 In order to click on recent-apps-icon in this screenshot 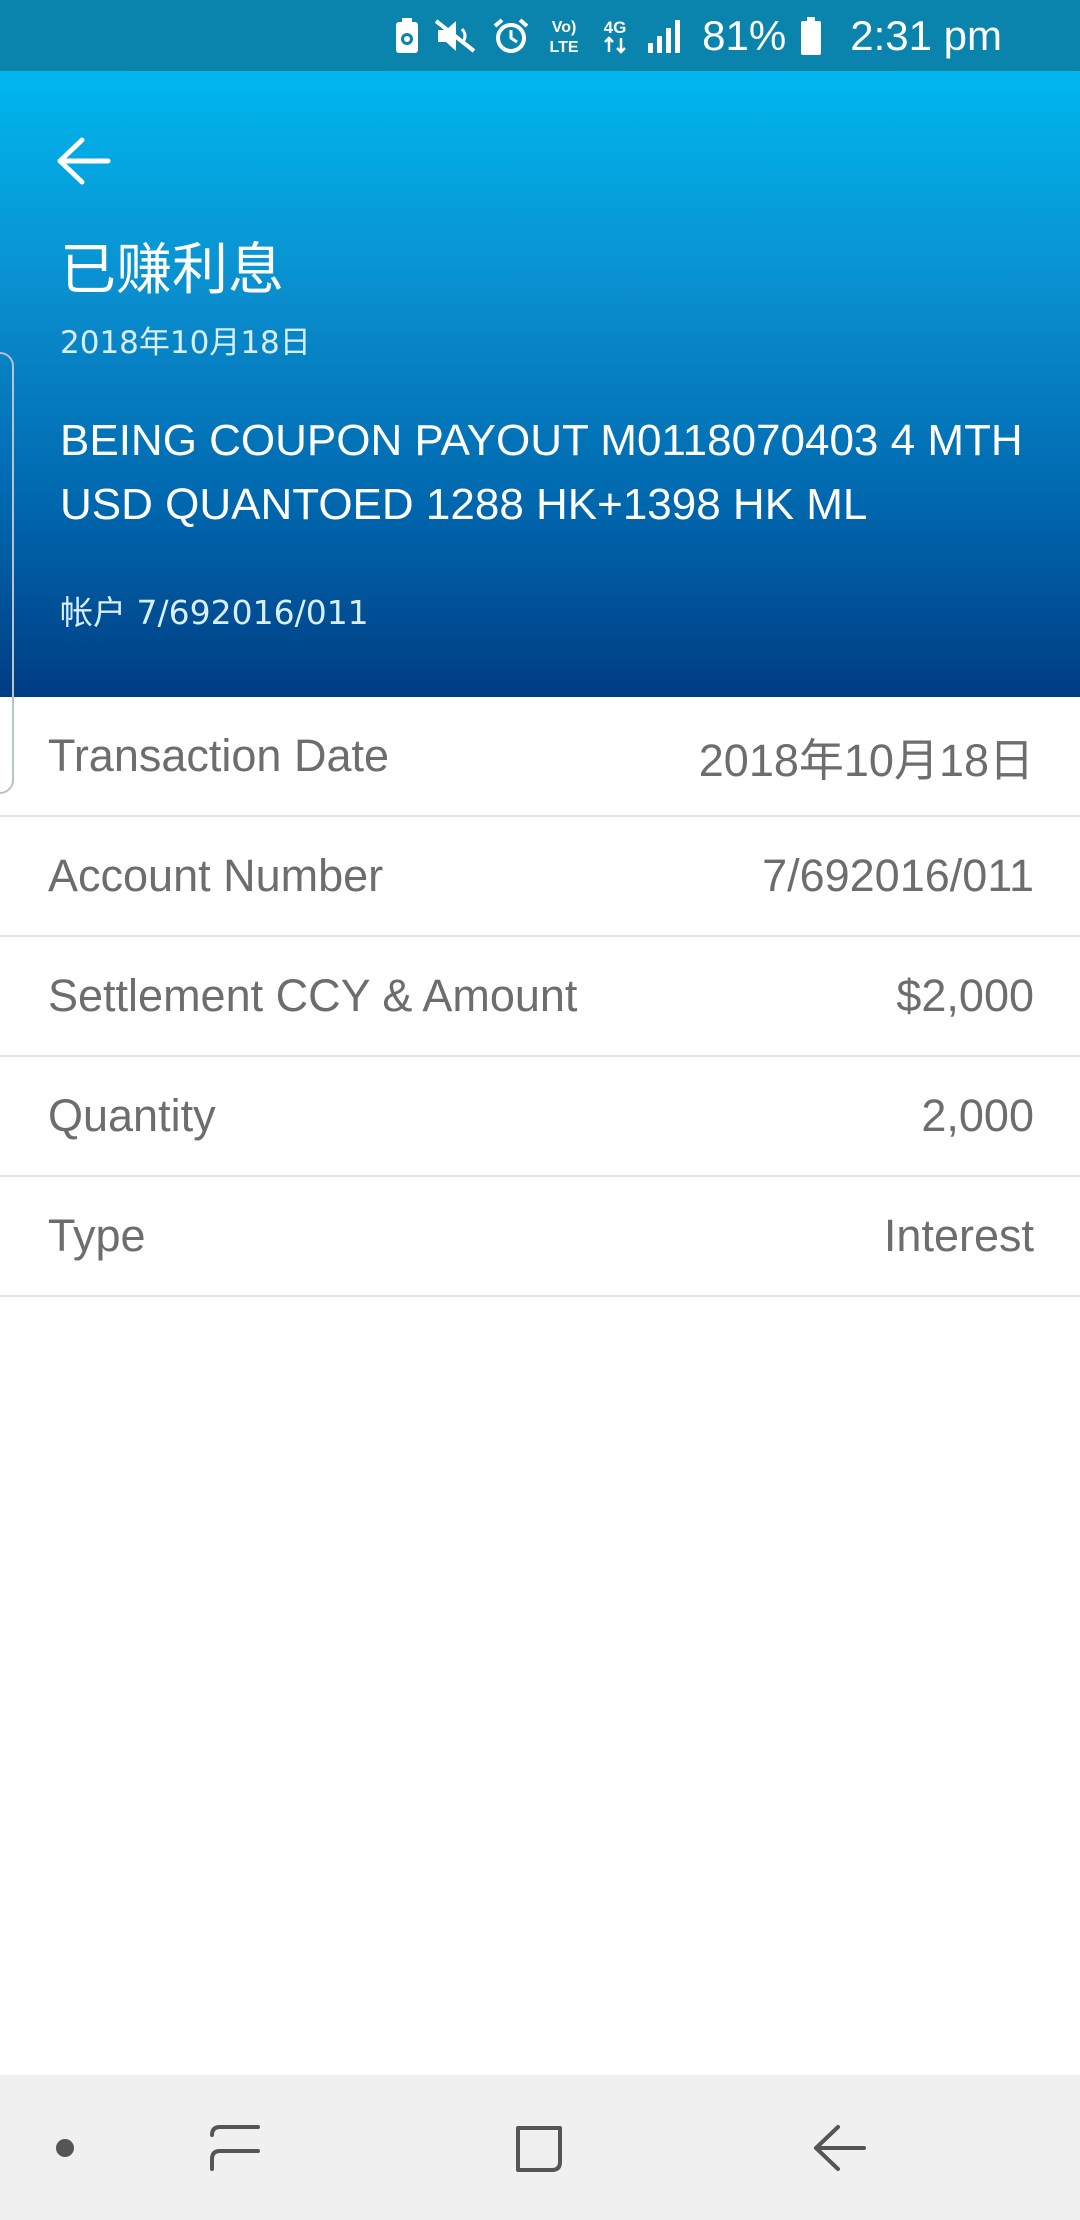, I will do `click(235, 2147)`.